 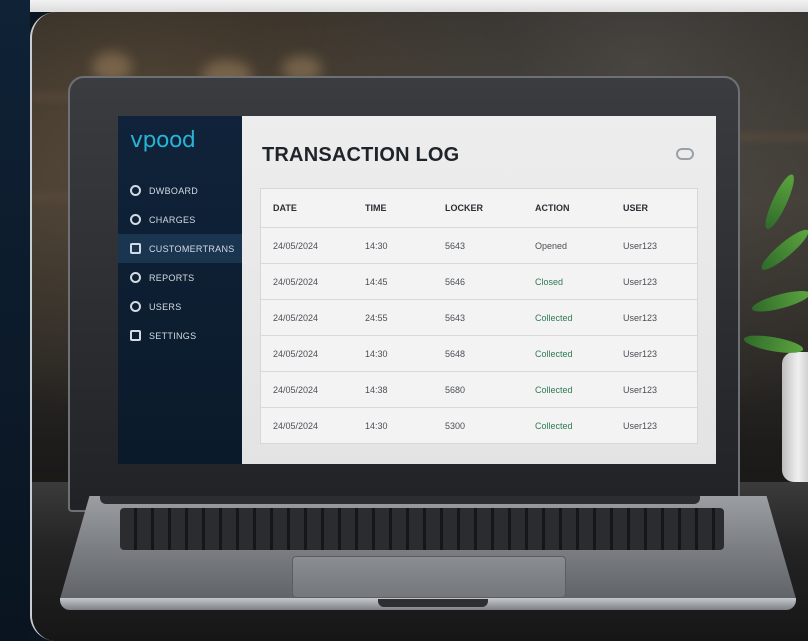 I want to click on sidebar-item-label: SETTINGS, so click(x=173, y=335).